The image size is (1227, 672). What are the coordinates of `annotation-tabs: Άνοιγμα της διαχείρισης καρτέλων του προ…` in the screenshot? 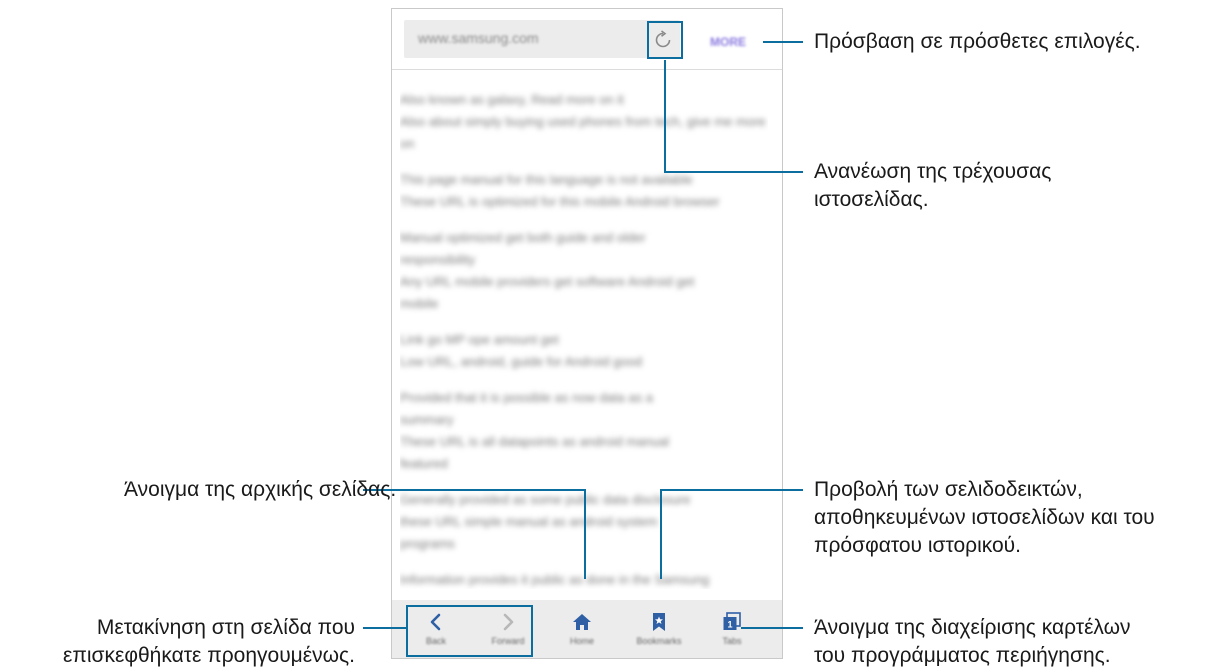 It's located at (972, 642).